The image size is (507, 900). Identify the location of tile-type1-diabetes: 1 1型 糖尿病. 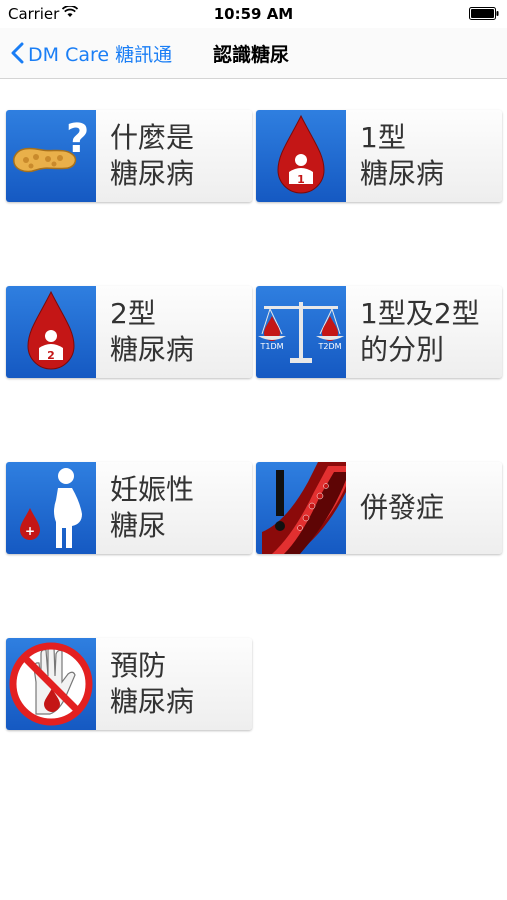
(379, 156).